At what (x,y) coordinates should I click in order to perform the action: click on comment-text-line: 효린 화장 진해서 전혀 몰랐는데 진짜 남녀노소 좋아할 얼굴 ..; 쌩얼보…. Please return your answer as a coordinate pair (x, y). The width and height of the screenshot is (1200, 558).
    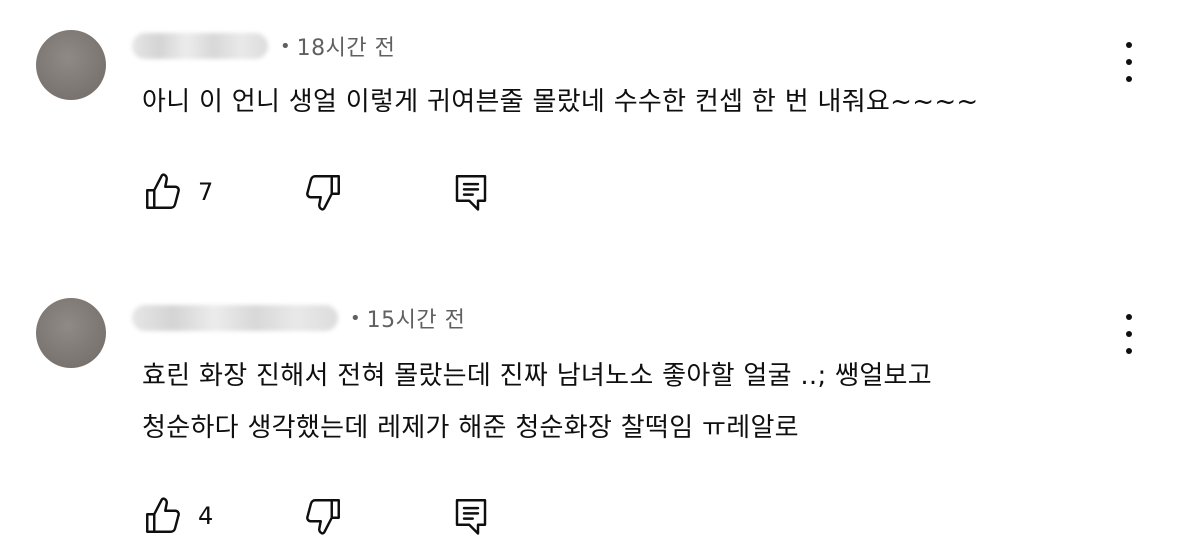
    Looking at the image, I should click on (537, 376).